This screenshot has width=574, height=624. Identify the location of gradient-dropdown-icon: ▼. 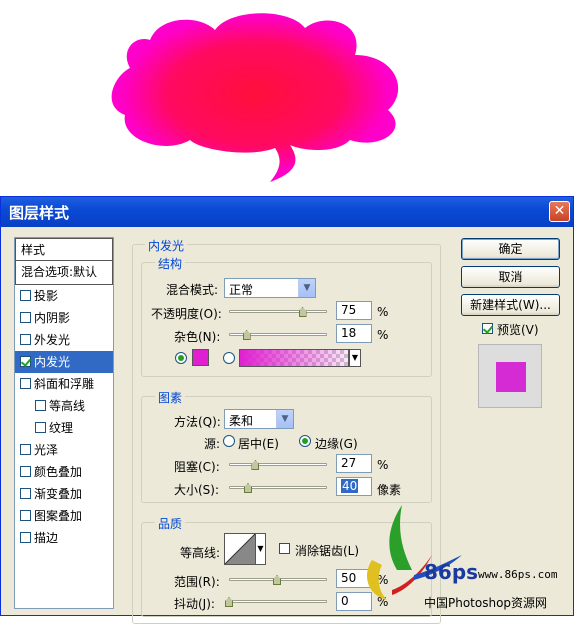
(355, 358).